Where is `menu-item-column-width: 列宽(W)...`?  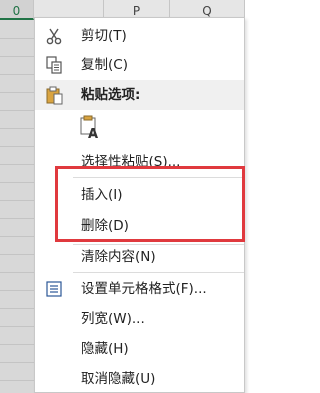
menu-item-column-width: 列宽(W)... is located at coordinates (139, 319).